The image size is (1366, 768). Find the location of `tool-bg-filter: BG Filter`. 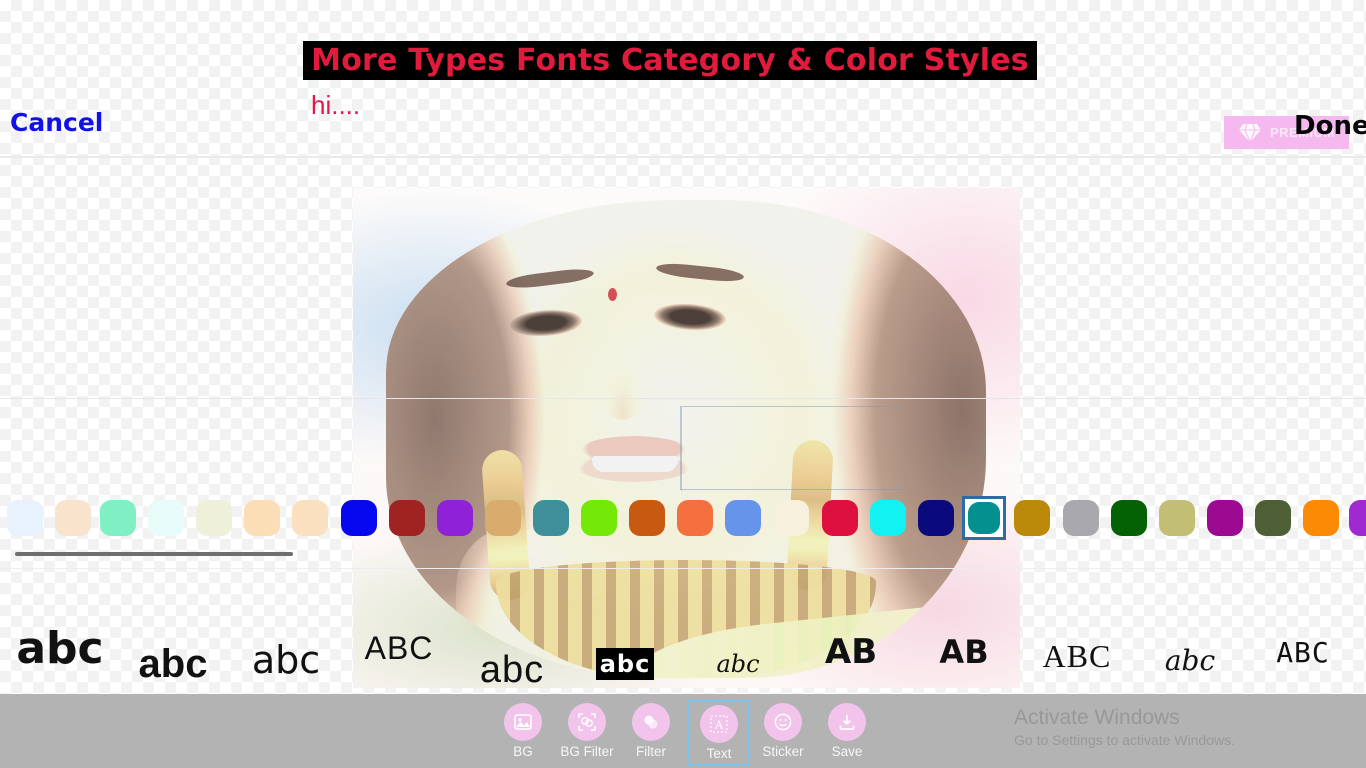

tool-bg-filter: BG Filter is located at coordinates (587, 733).